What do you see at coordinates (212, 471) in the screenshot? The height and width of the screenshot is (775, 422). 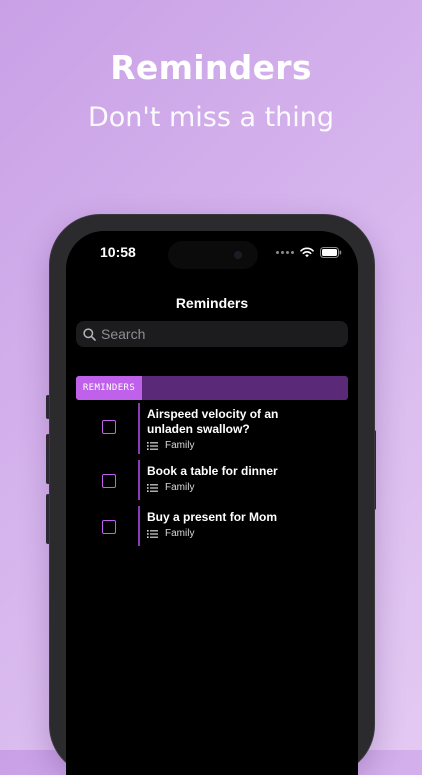 I see `reminder-title: Book a table for dinner` at bounding box center [212, 471].